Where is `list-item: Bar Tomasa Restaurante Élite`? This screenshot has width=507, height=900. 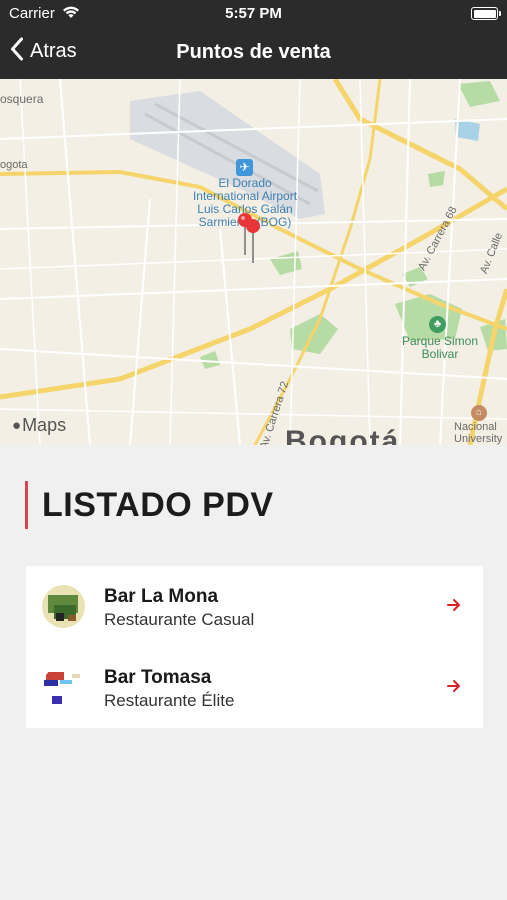
list-item: Bar Tomasa Restaurante Élite is located at coordinates (254, 687).